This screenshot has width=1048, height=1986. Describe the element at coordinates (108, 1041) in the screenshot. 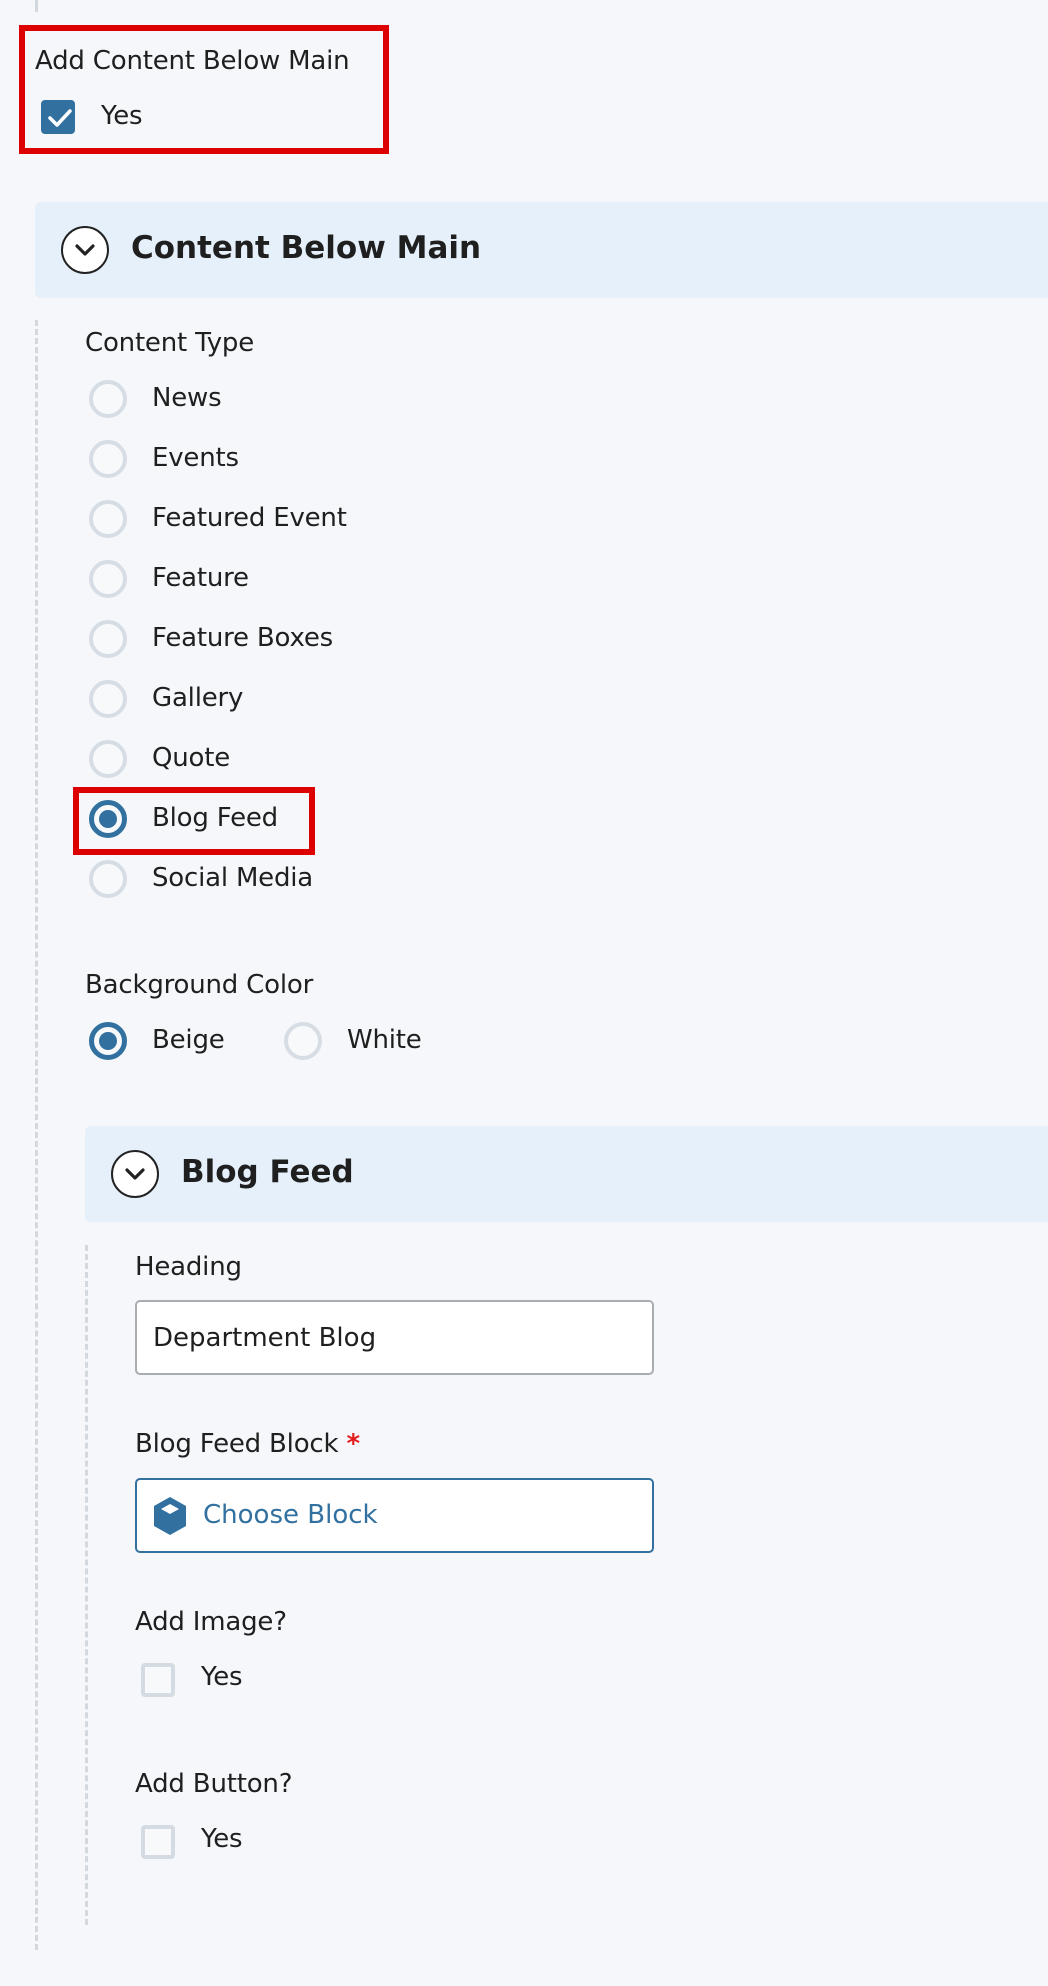

I see `radio-beige` at that location.